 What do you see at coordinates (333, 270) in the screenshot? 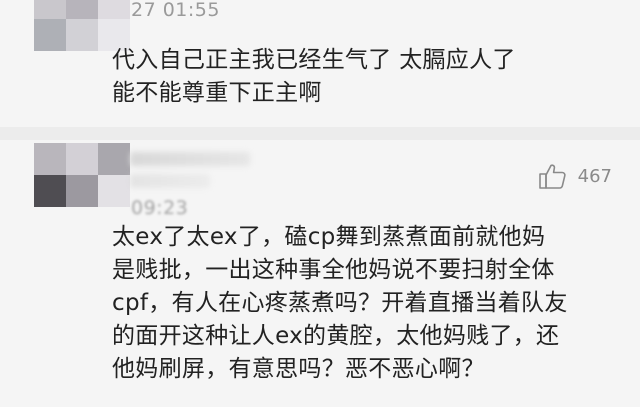
I see `comment-line: 是贱批，一出这种事全他妈说不要扫射全体` at bounding box center [333, 270].